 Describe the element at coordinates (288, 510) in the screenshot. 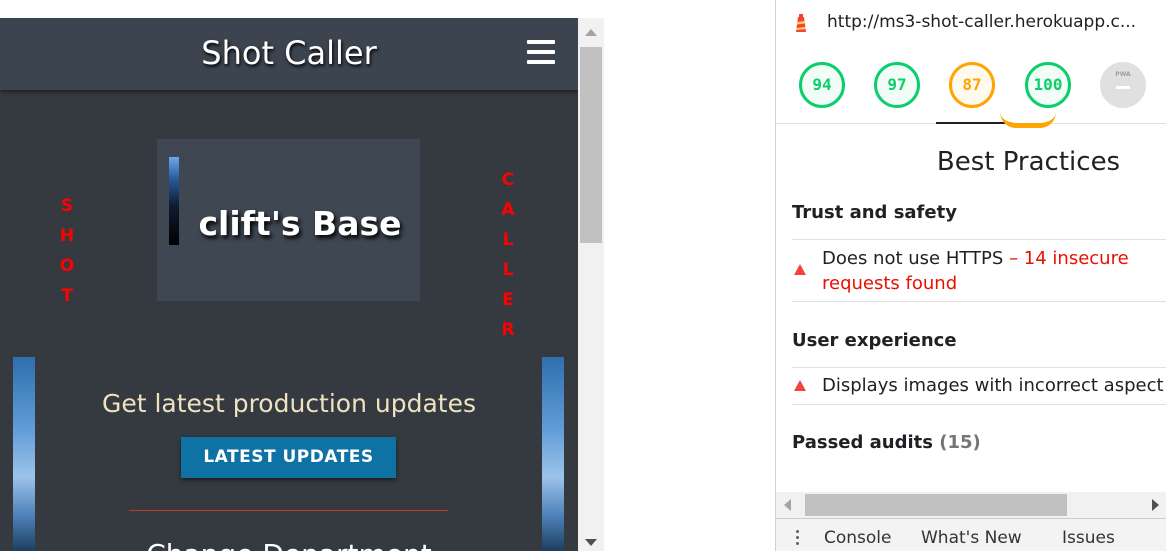

I see `section-divider` at that location.